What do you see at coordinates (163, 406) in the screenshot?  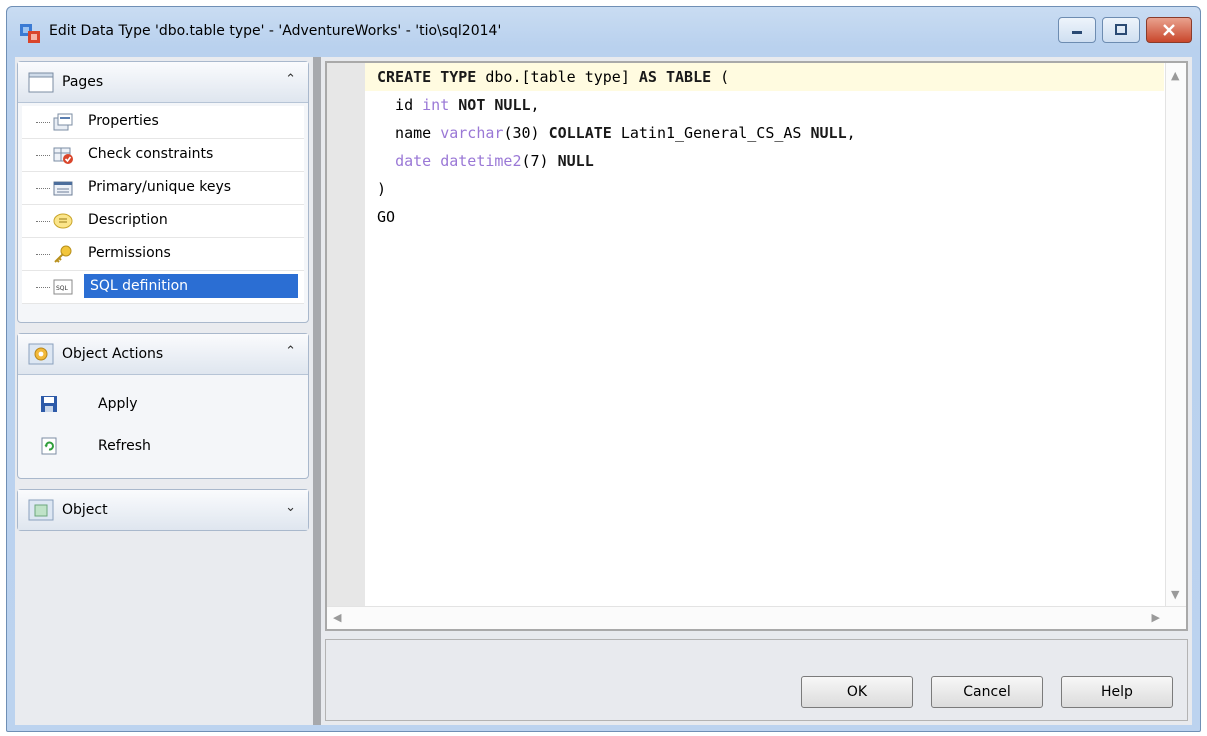 I see `object-actions-group: Object Actions ⌃ Apply Refresh` at bounding box center [163, 406].